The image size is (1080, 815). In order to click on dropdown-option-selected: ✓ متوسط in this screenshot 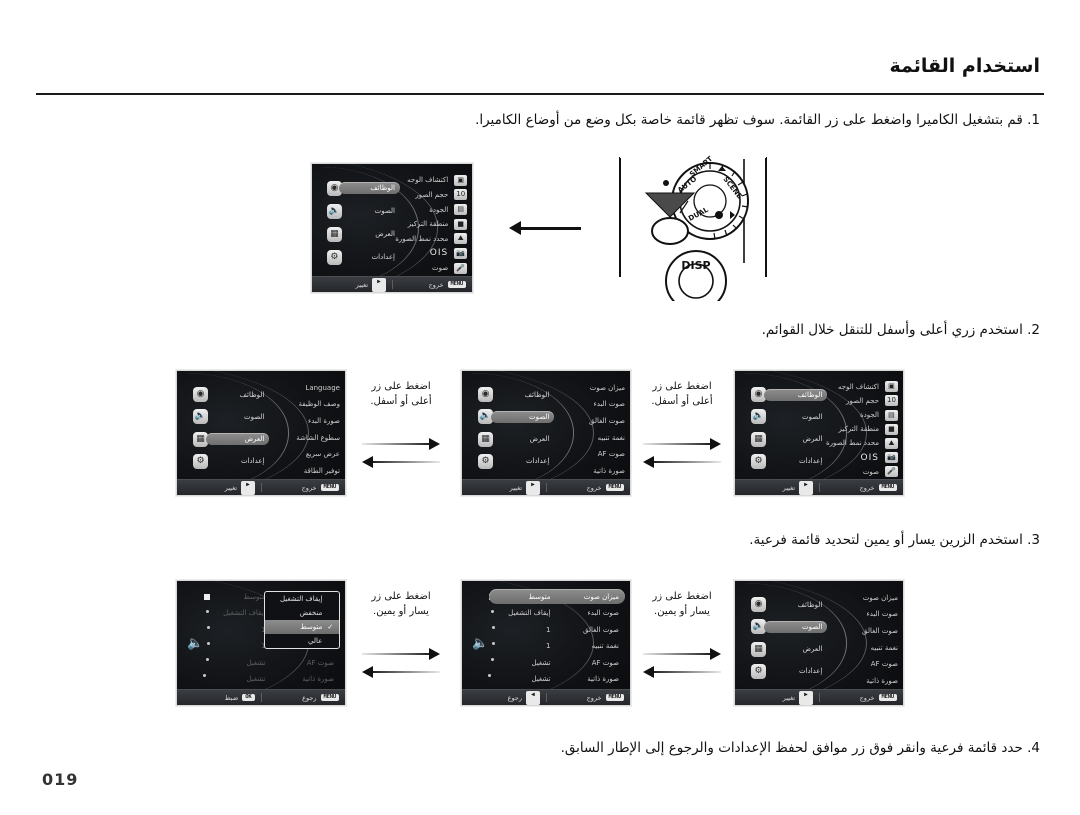, I will do `click(302, 626)`.